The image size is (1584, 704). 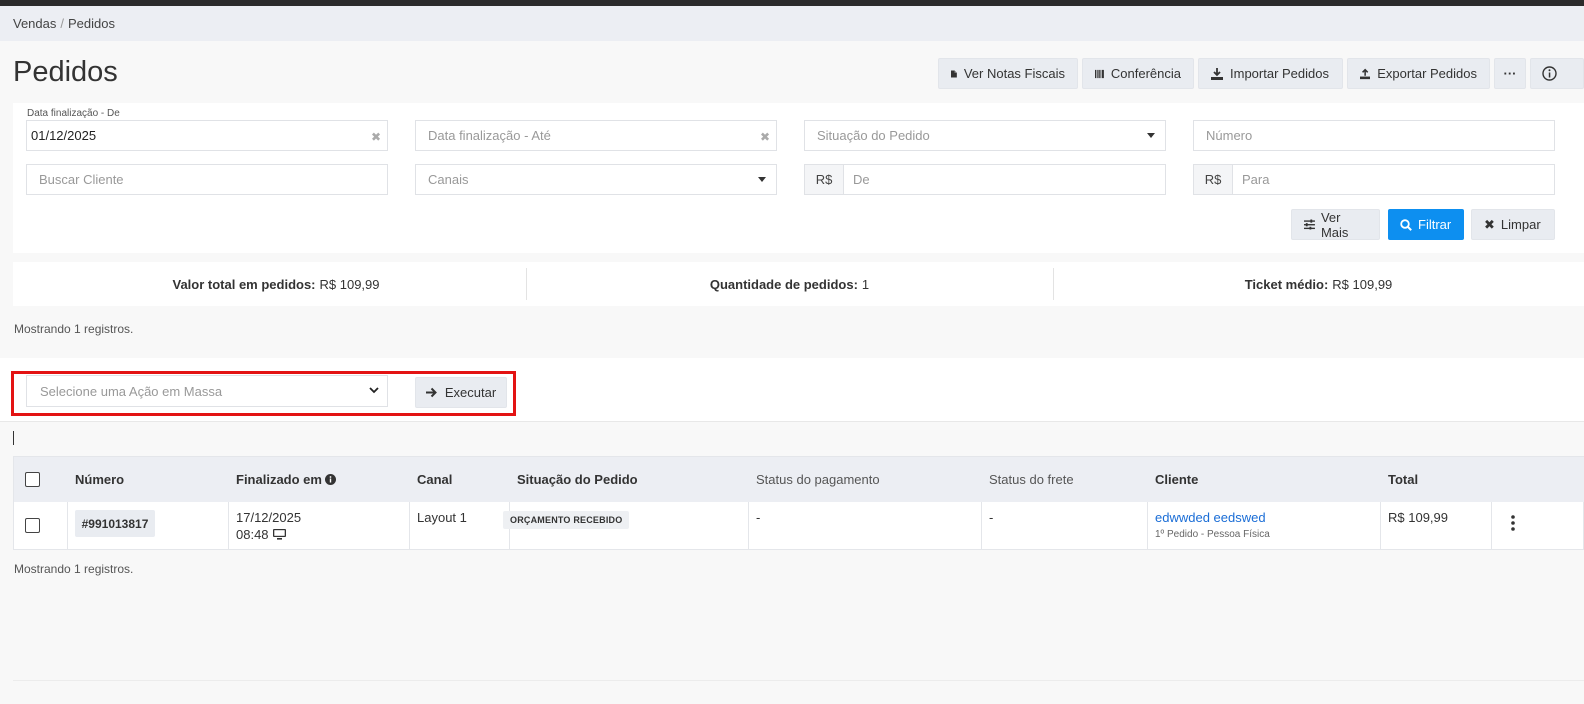 I want to click on more-icon: ···, so click(x=1510, y=73).